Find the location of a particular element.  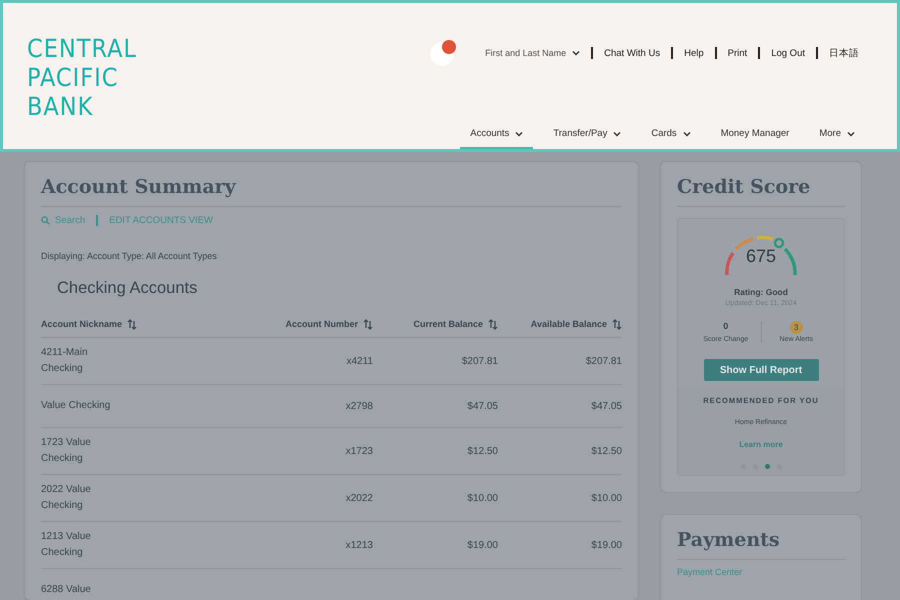

header-link: First and Last Name is located at coordinates (532, 53).